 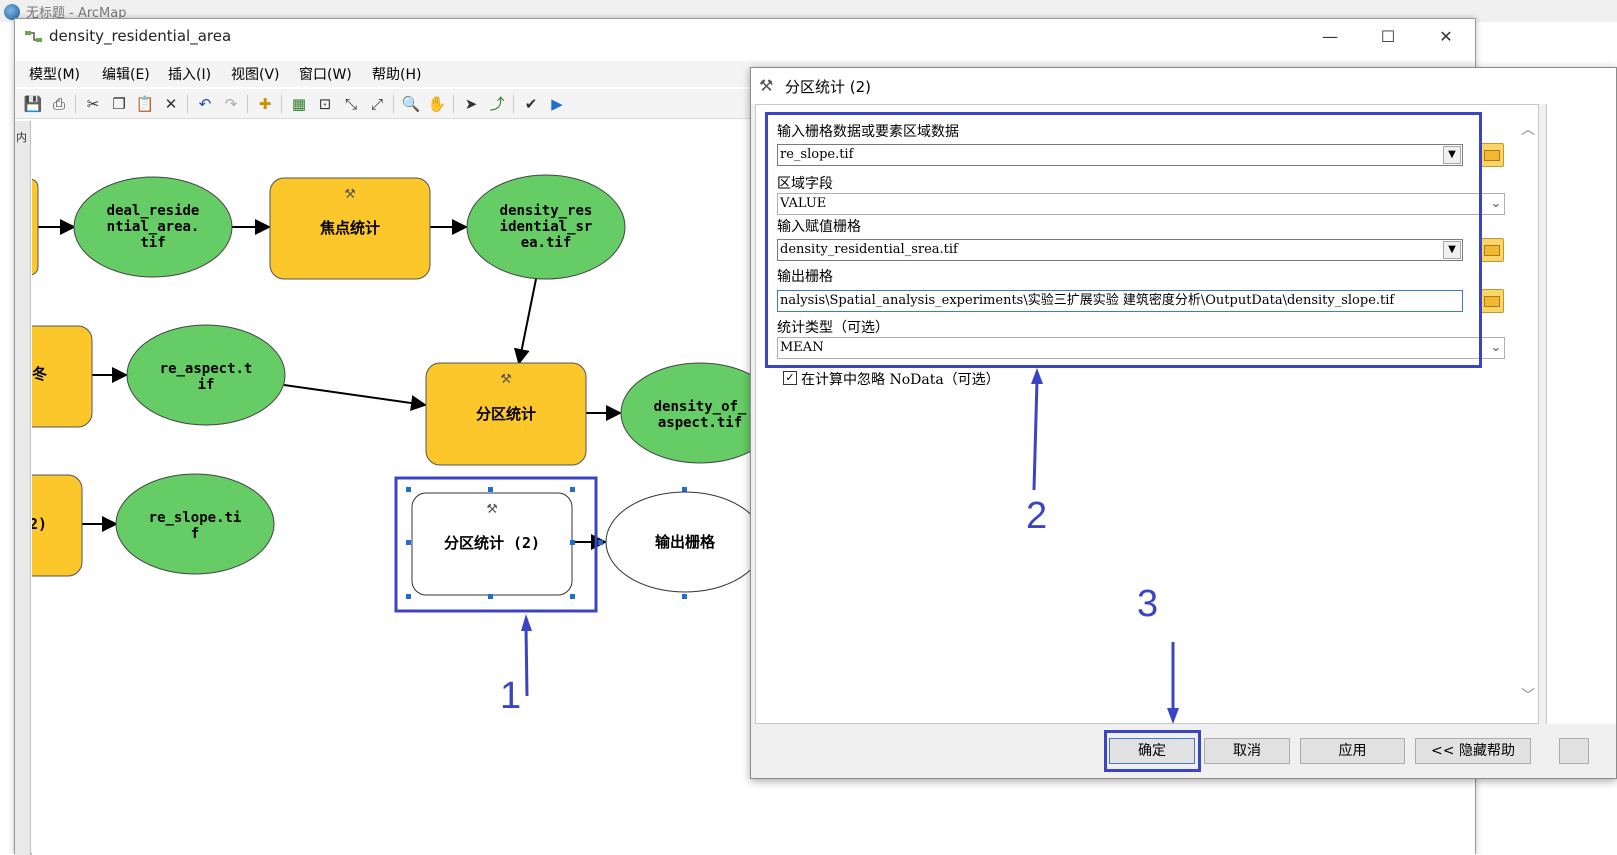 What do you see at coordinates (497, 104) in the screenshot?
I see `connect-icon: ⤴` at bounding box center [497, 104].